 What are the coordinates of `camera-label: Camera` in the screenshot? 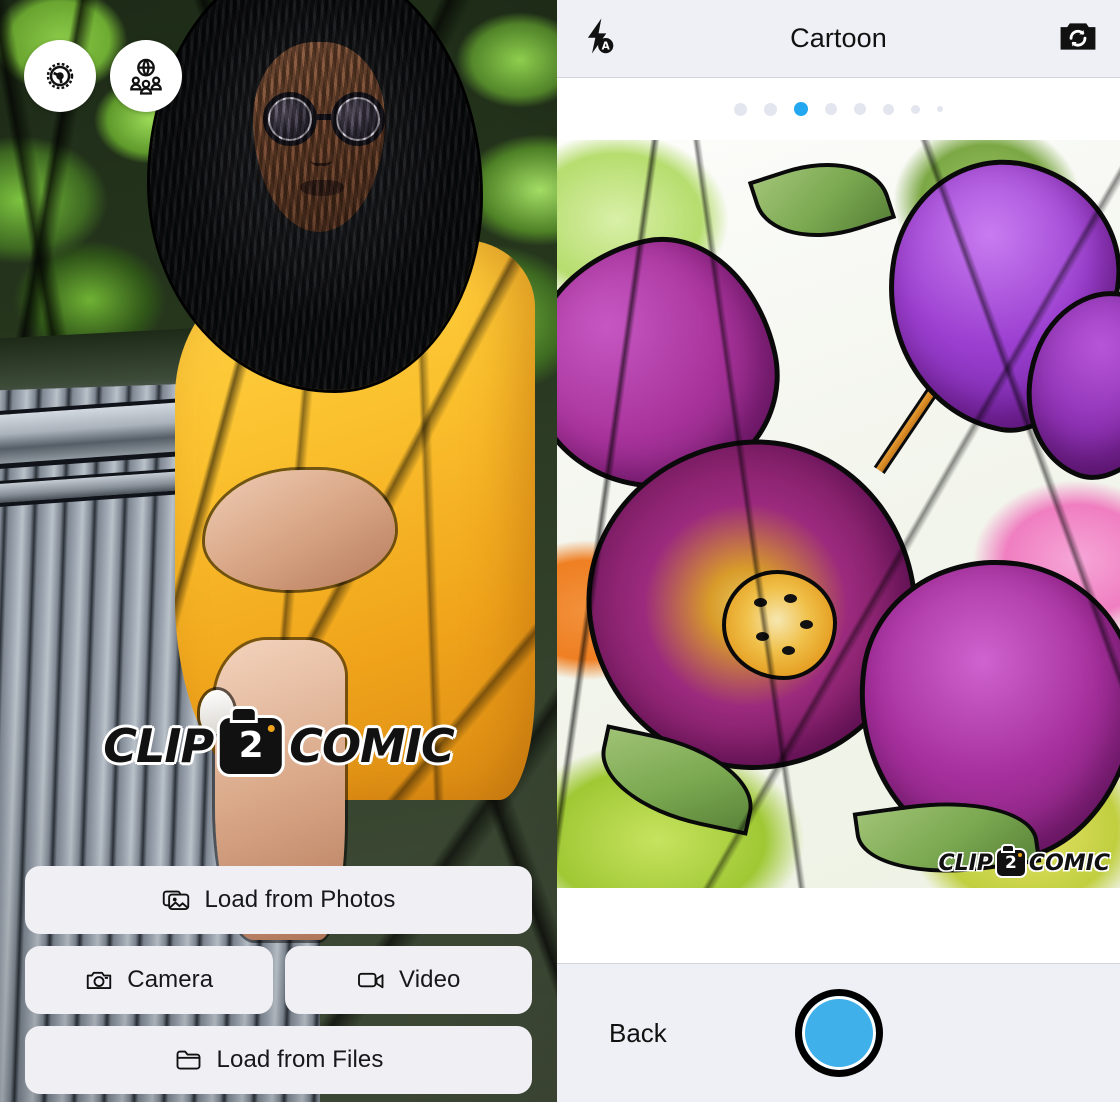 It's located at (170, 979).